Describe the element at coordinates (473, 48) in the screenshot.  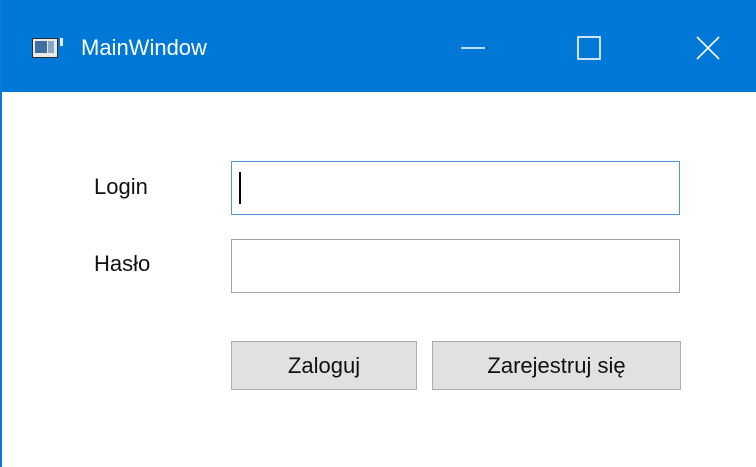
I see `minimize-icon` at that location.